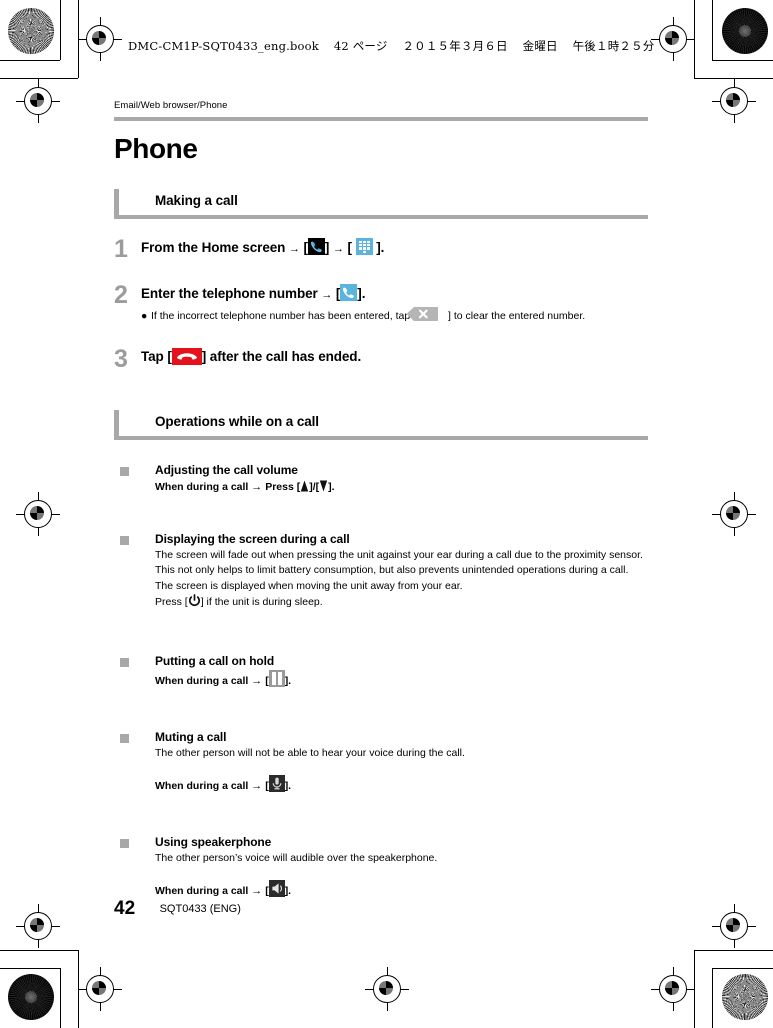 Image resolution: width=773 pixels, height=1028 pixels. I want to click on topic-action-line: When during a call → Press [ ]/[ ]., so click(401, 487).